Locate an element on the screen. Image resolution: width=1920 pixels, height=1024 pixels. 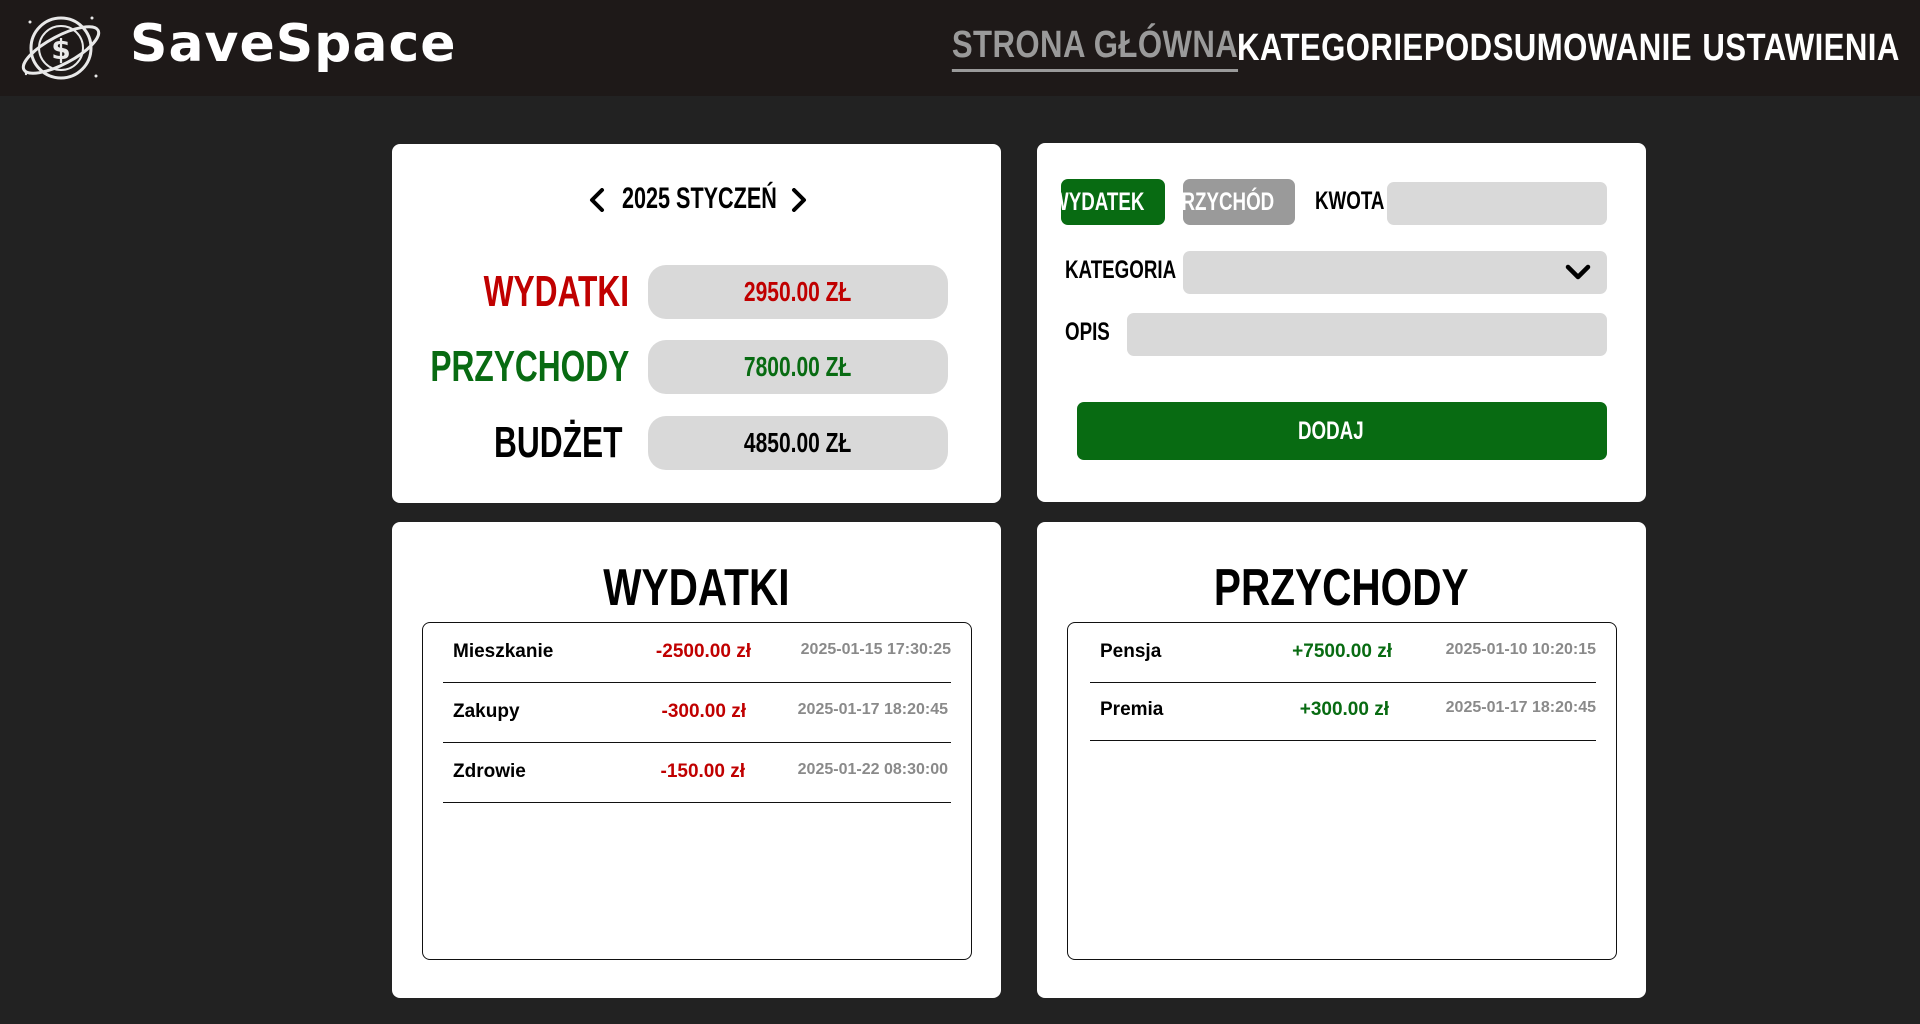
expense-type-button: WYDATEK is located at coordinates (1108, 202).